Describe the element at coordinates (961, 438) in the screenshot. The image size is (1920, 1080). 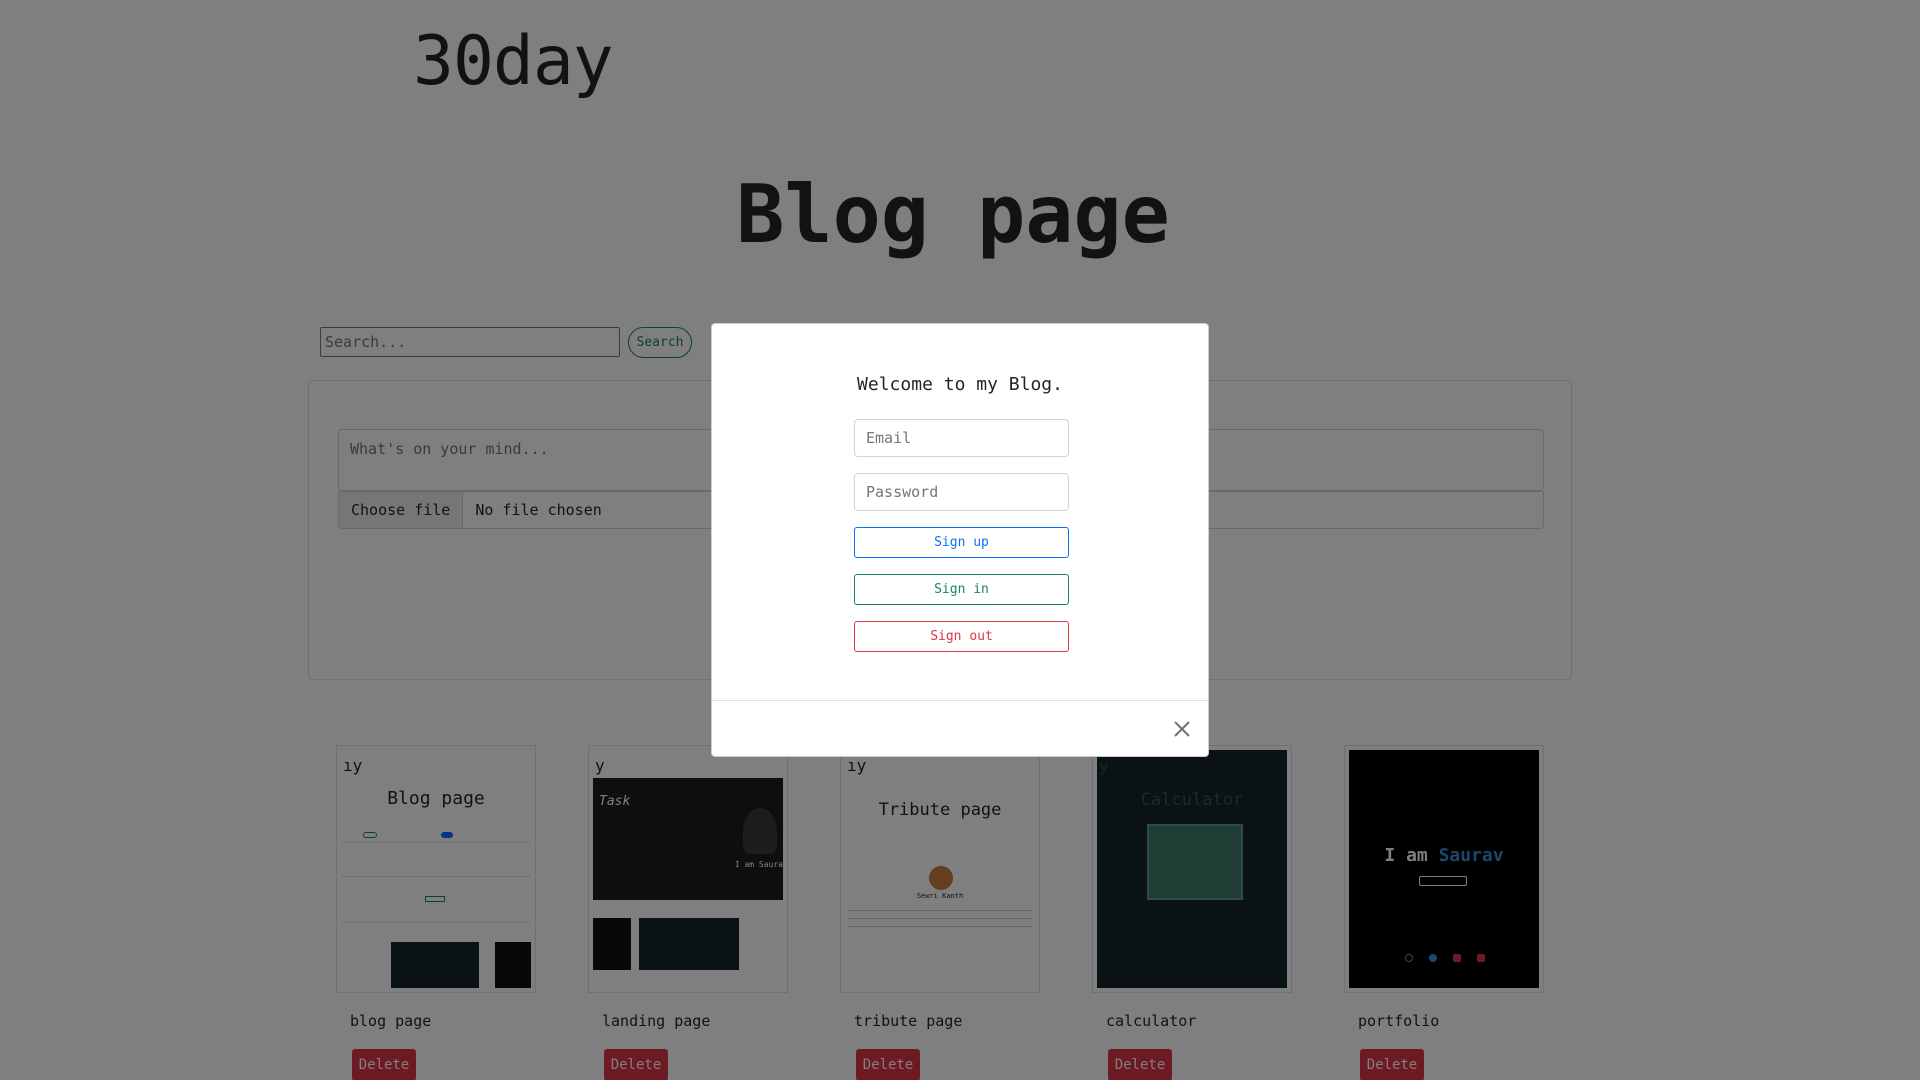
I see `email-field` at that location.